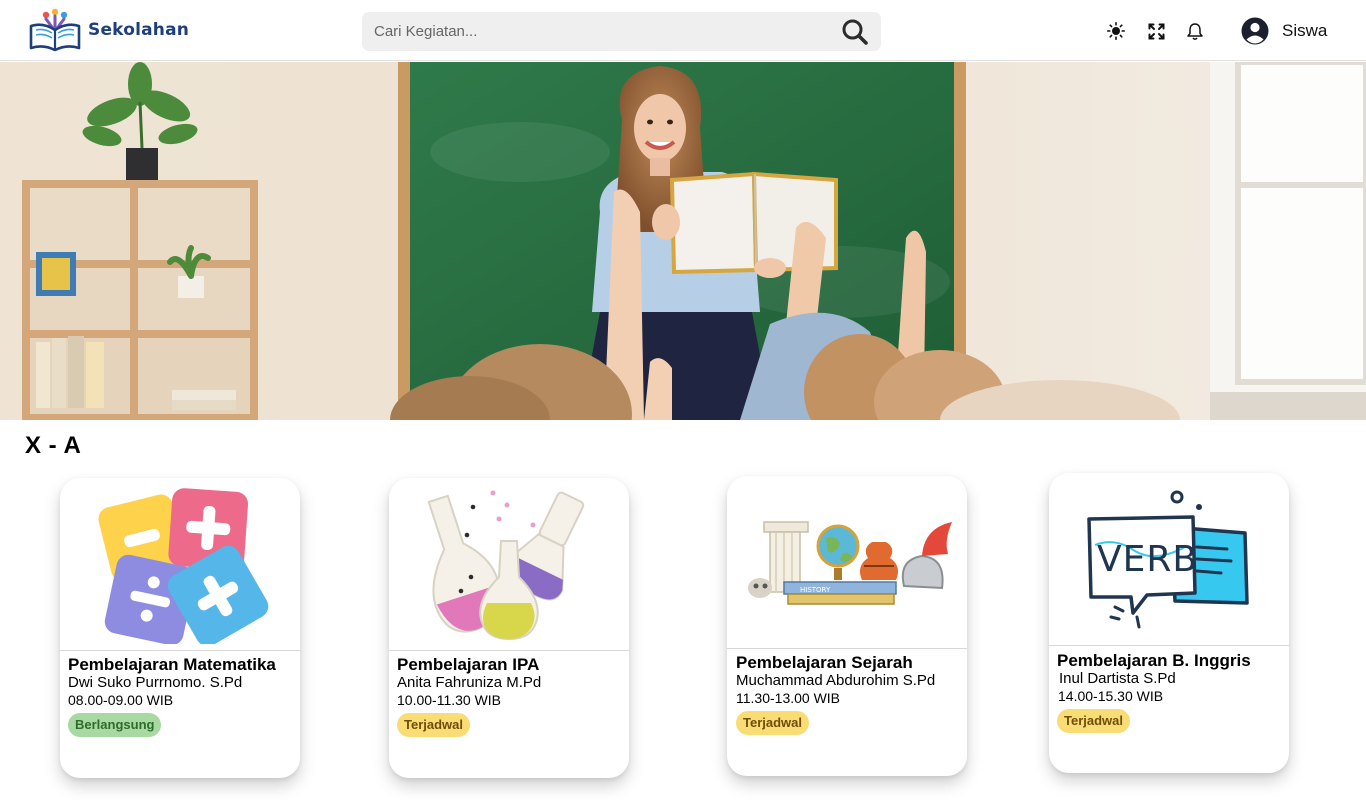 This screenshot has width=1366, height=809. What do you see at coordinates (53, 445) in the screenshot?
I see `class-title: X - A` at bounding box center [53, 445].